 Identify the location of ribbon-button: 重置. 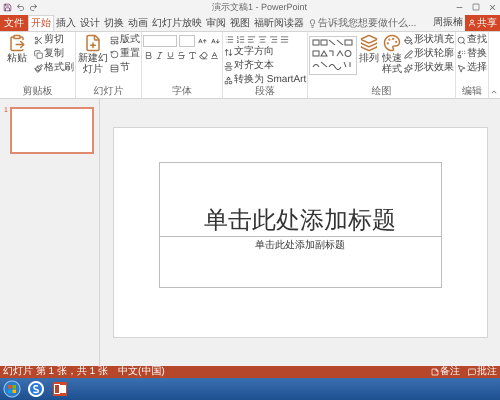
(125, 54).